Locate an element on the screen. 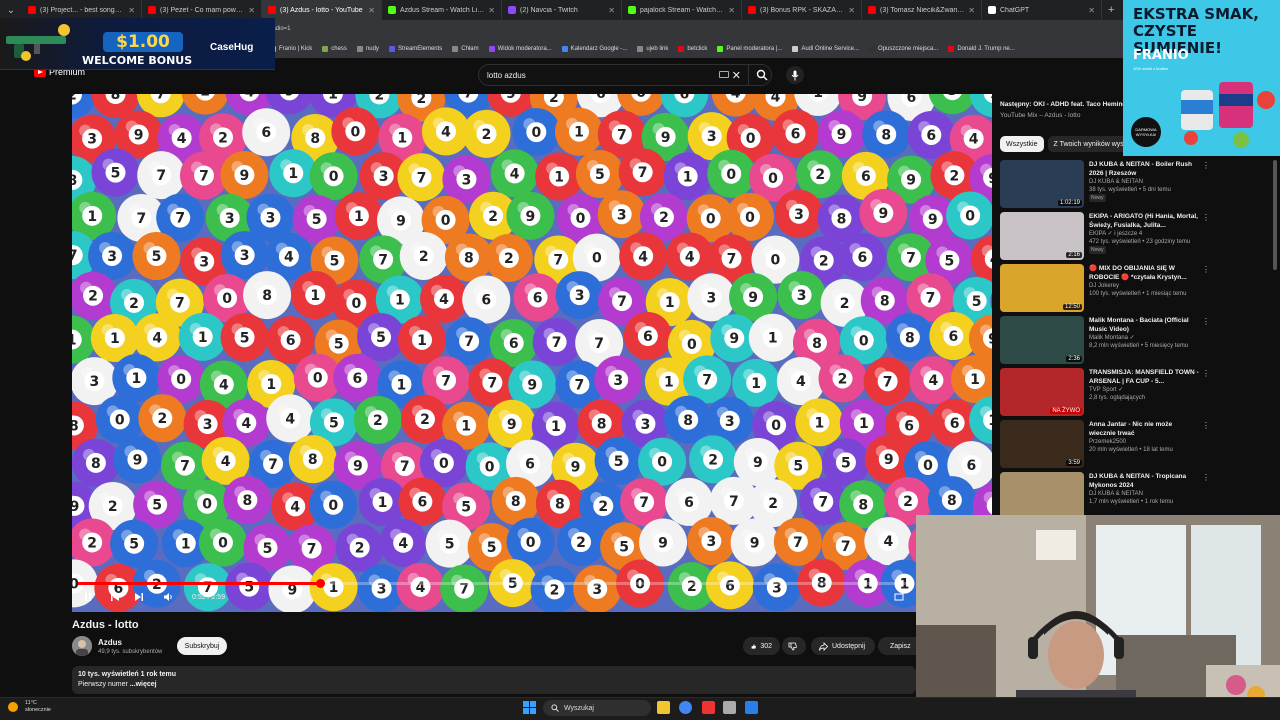 This screenshot has width=1280, height=720. clear-search-icon: ✕ is located at coordinates (736, 75).